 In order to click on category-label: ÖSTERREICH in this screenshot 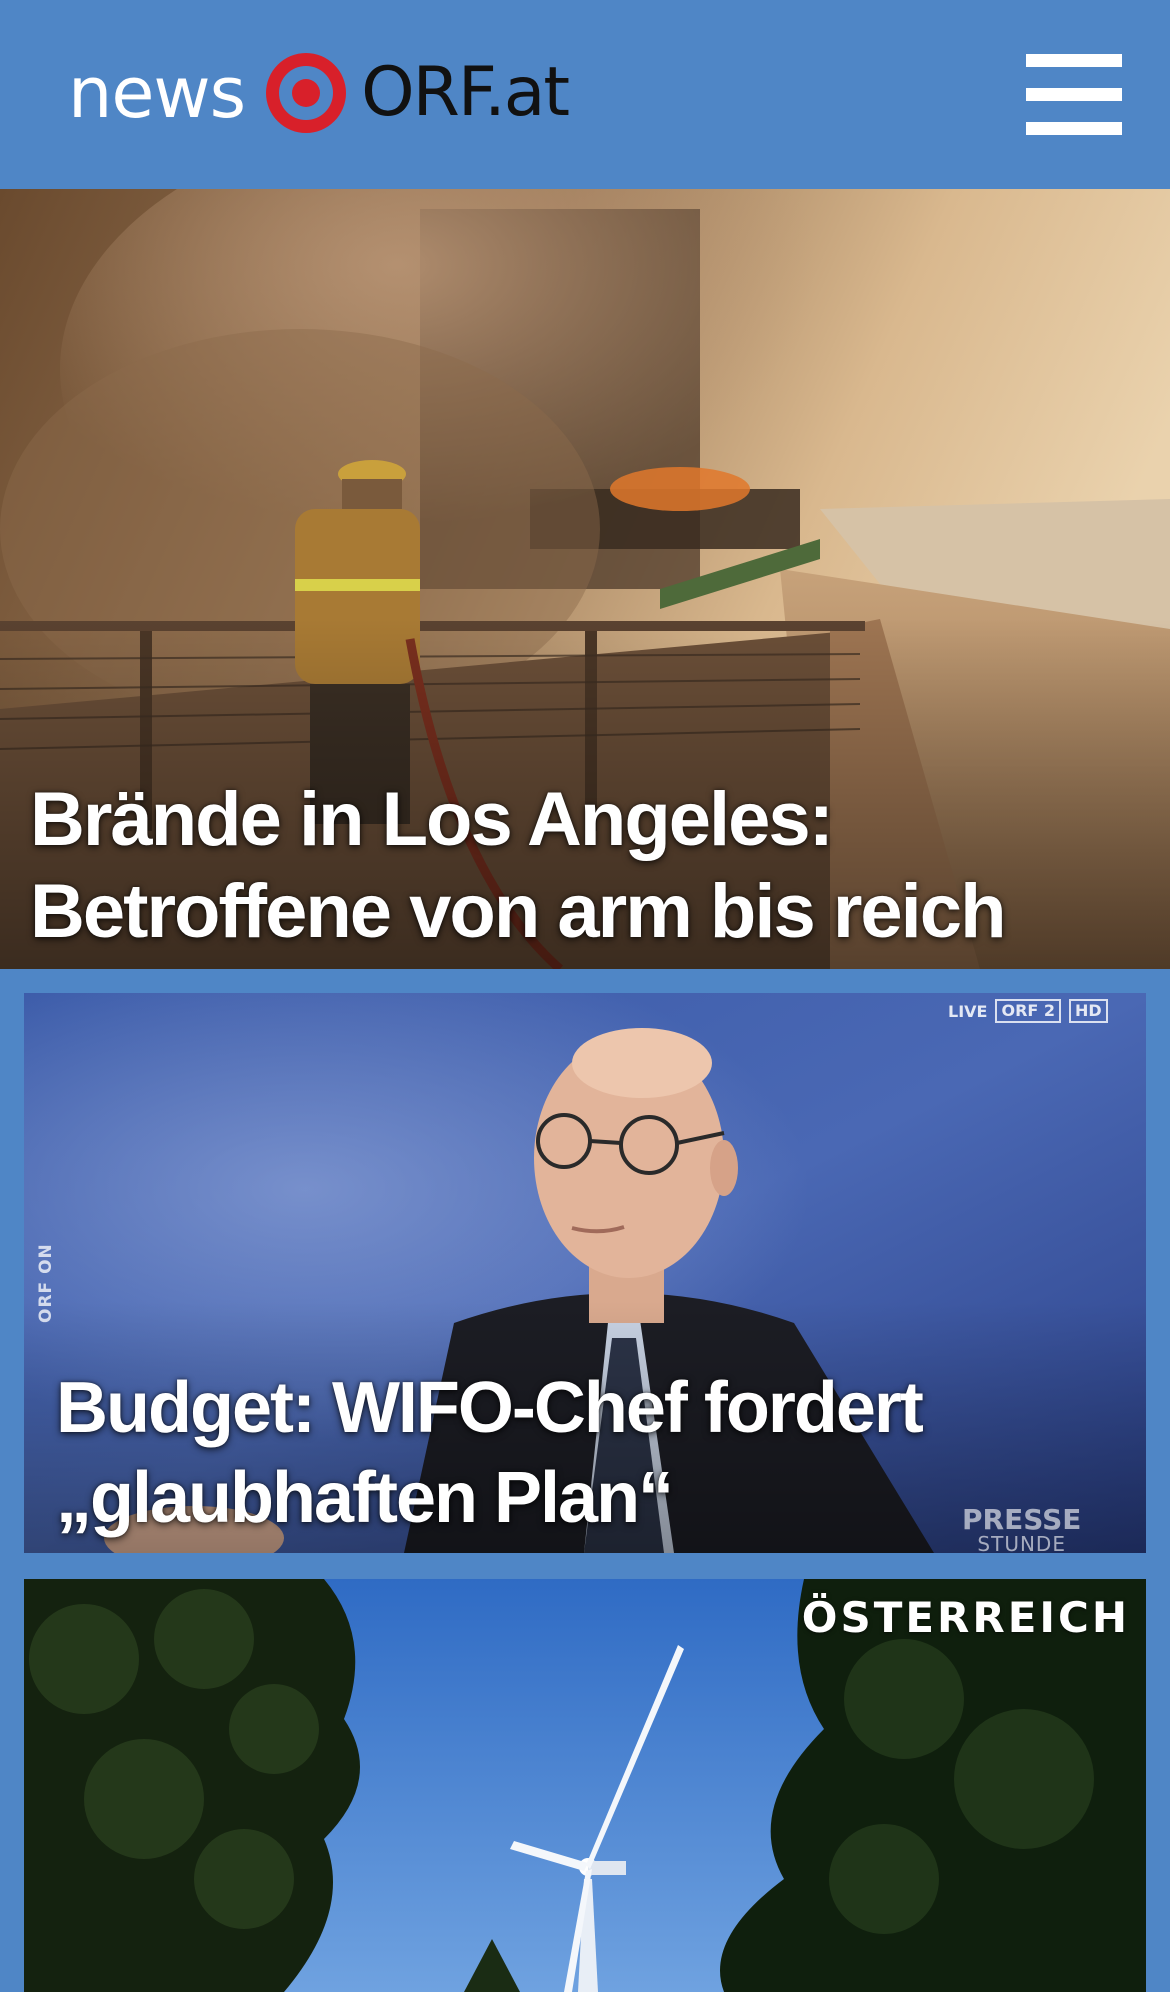, I will do `click(966, 1617)`.